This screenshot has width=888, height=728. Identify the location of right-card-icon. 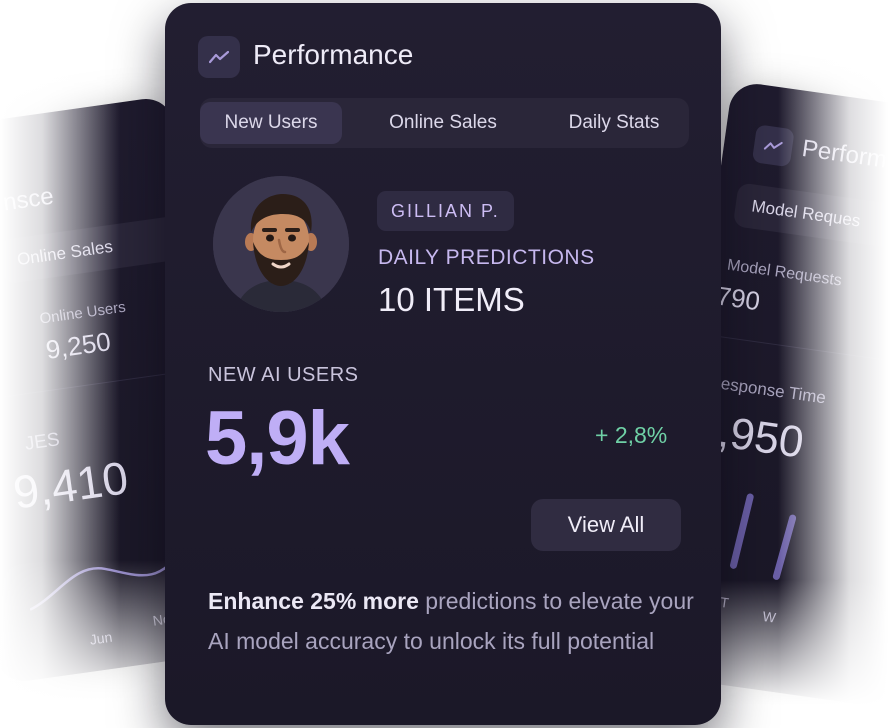
(773, 146).